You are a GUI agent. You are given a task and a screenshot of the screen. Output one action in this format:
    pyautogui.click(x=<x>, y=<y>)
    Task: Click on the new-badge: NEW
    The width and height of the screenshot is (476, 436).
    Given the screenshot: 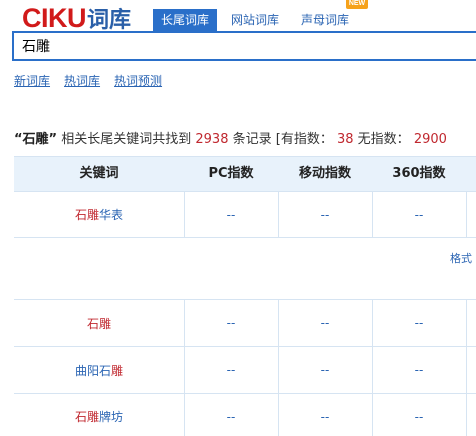 What is the action you would take?
    pyautogui.click(x=357, y=4)
    